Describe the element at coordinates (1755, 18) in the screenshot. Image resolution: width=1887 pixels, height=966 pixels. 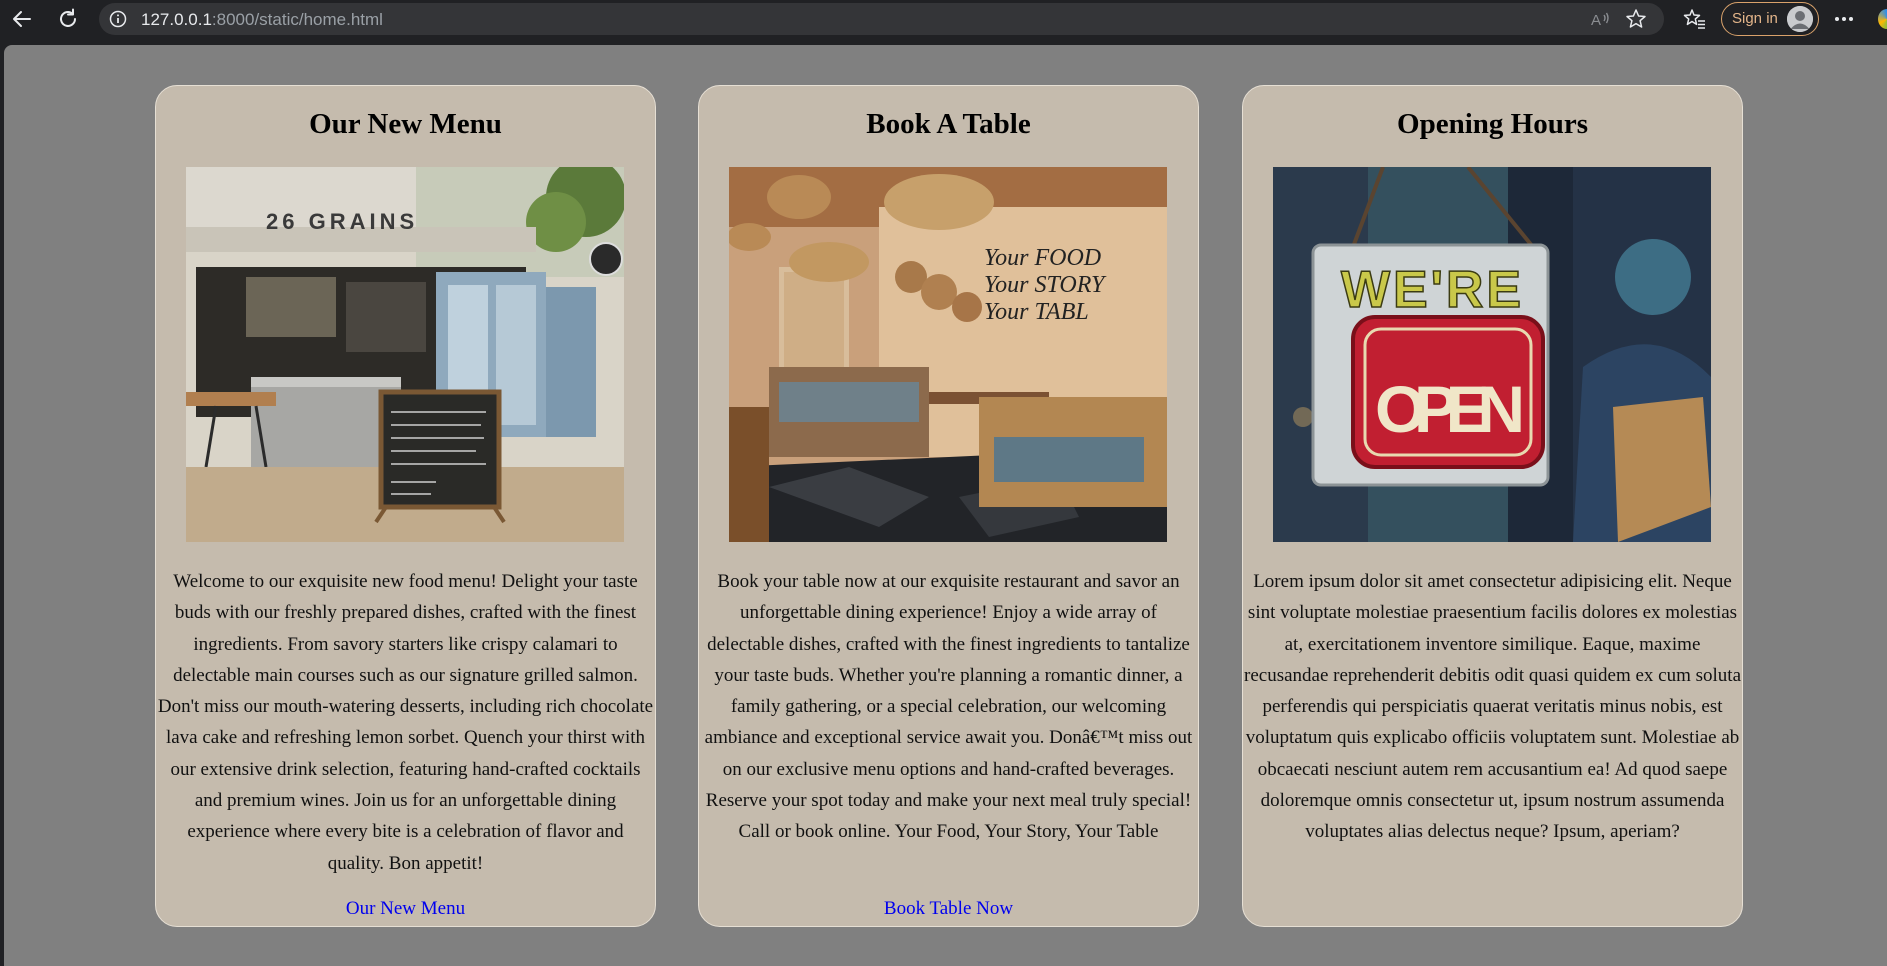
I see `sign-in-label: Sign in` at that location.